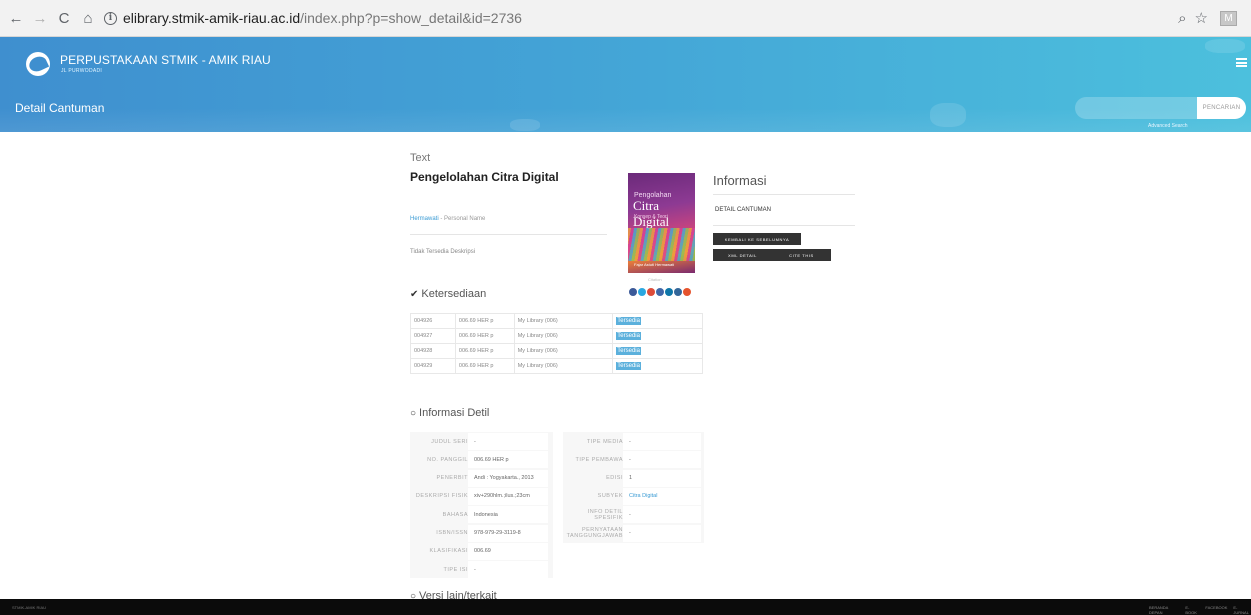 Image resolution: width=1251 pixels, height=615 pixels. Describe the element at coordinates (1200, 610) in the screenshot. I see `footer-links: BERANDA DEPAN E-BOOK FACEBOOK E-JURNAL` at that location.